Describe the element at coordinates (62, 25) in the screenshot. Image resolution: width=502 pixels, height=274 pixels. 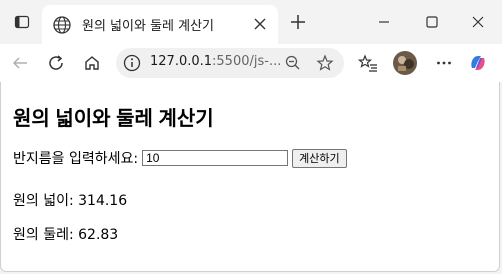
I see `globe-icon` at that location.